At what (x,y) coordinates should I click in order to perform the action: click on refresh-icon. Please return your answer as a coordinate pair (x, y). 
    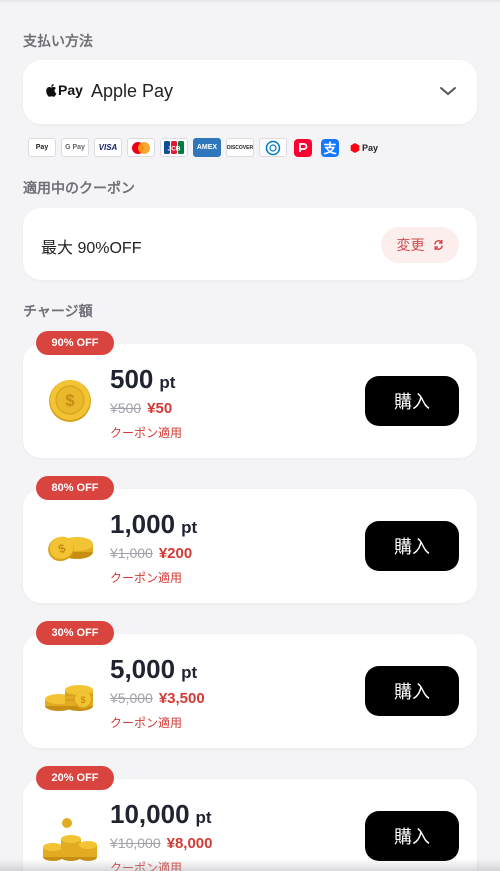
    Looking at the image, I should click on (438, 245).